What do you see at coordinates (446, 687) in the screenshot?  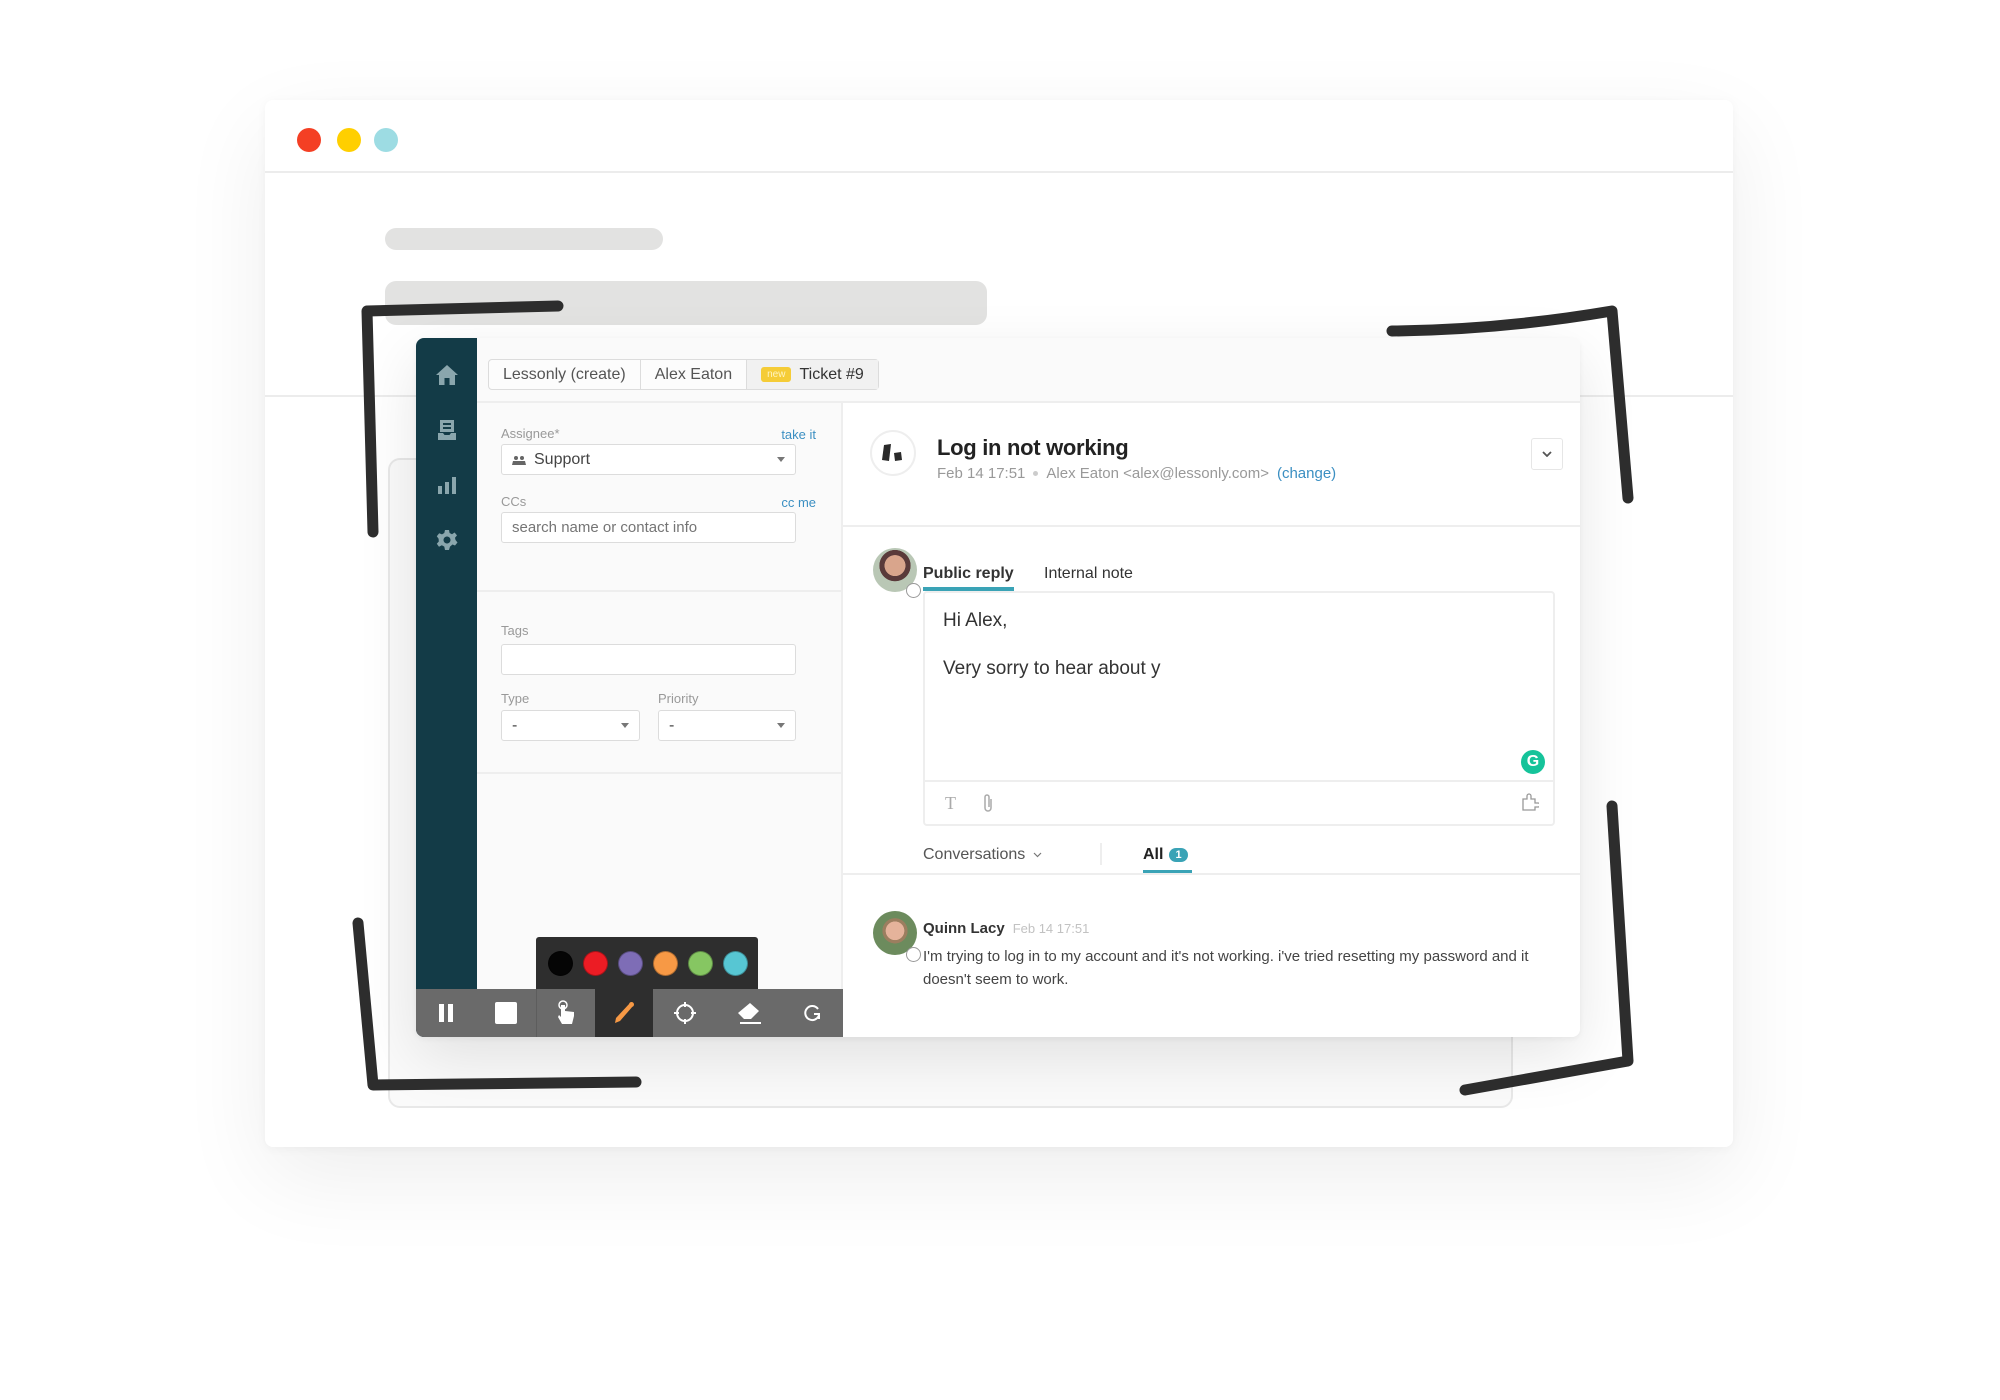 I see `sidebar` at bounding box center [446, 687].